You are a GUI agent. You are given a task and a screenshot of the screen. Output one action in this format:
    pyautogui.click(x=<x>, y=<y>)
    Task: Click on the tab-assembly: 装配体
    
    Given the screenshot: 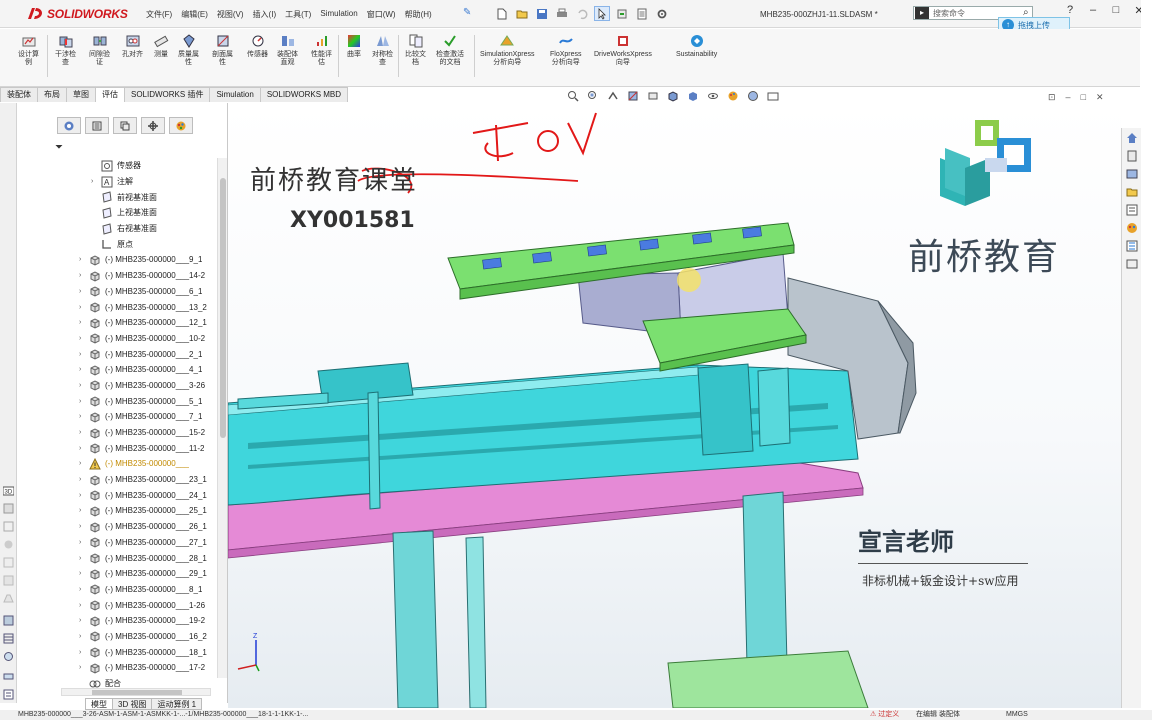 What is the action you would take?
    pyautogui.click(x=19, y=94)
    